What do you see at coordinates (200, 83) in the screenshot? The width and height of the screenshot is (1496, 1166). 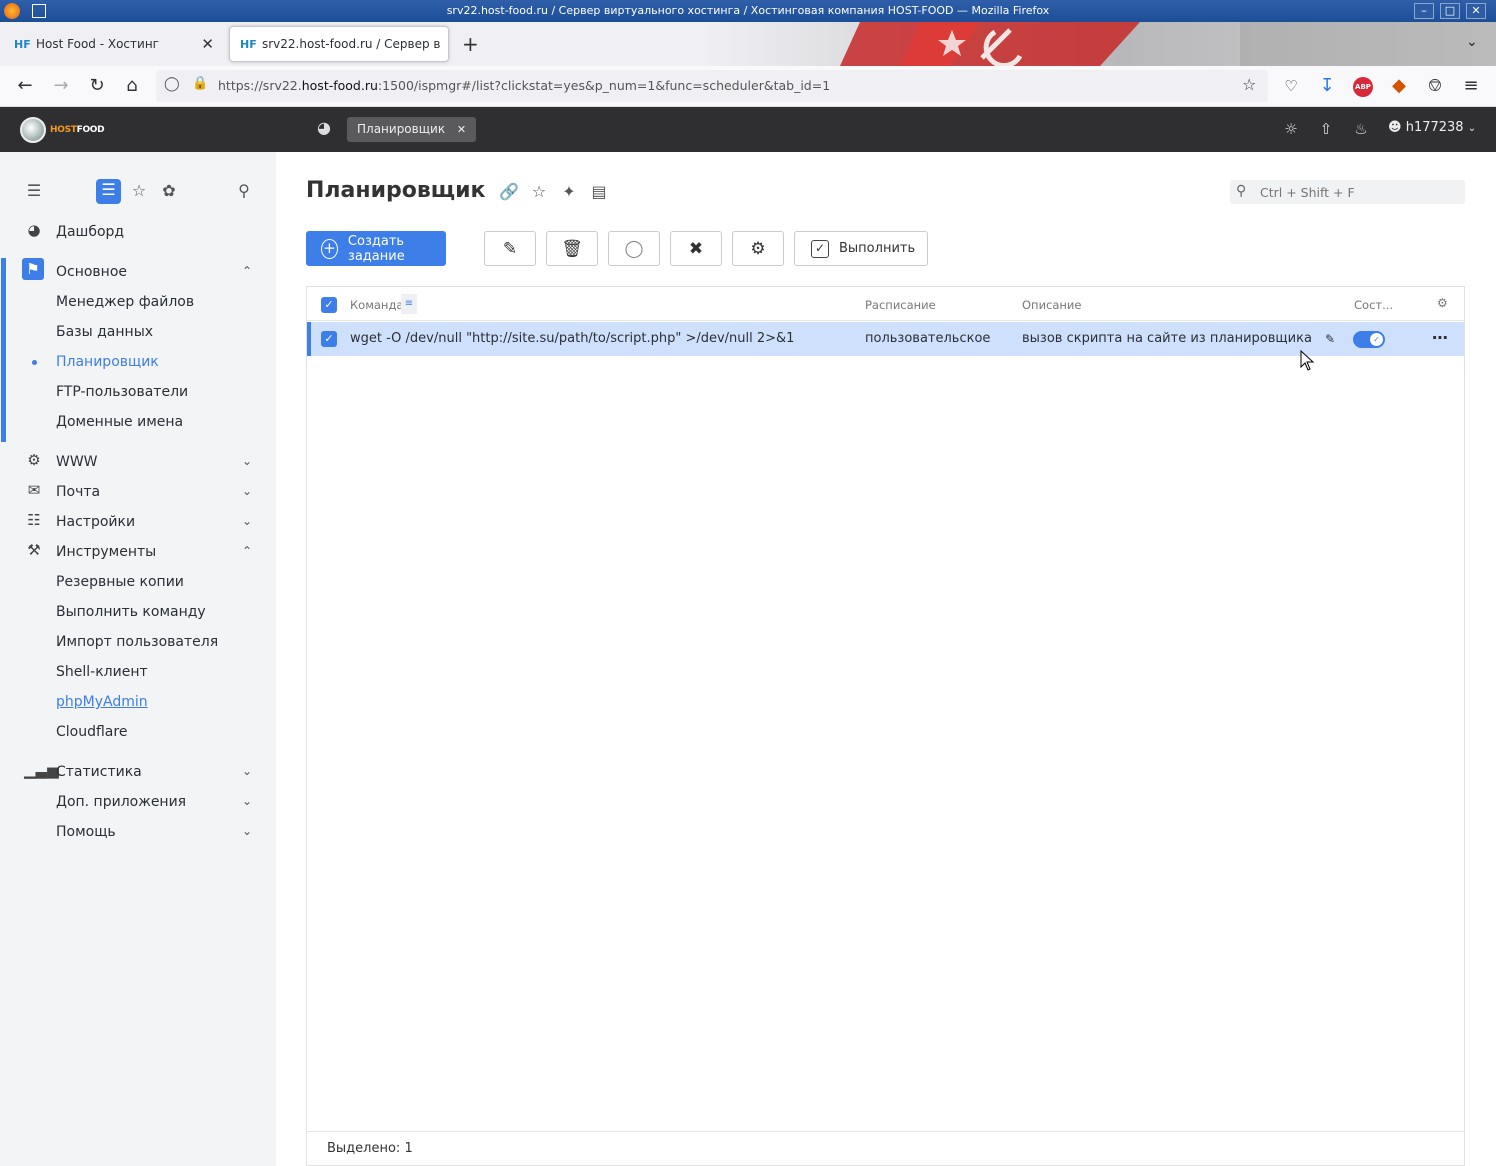 I see `lock-icon: 🔒` at bounding box center [200, 83].